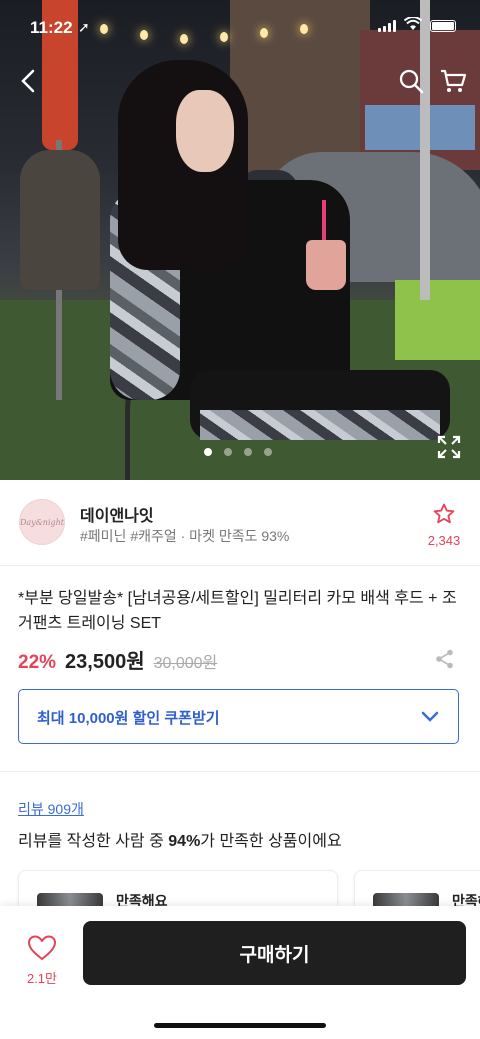 This screenshot has width=480, height=1039. I want to click on review-summary-prefix: 리뷰를 작성한 사람 중, so click(93, 841).